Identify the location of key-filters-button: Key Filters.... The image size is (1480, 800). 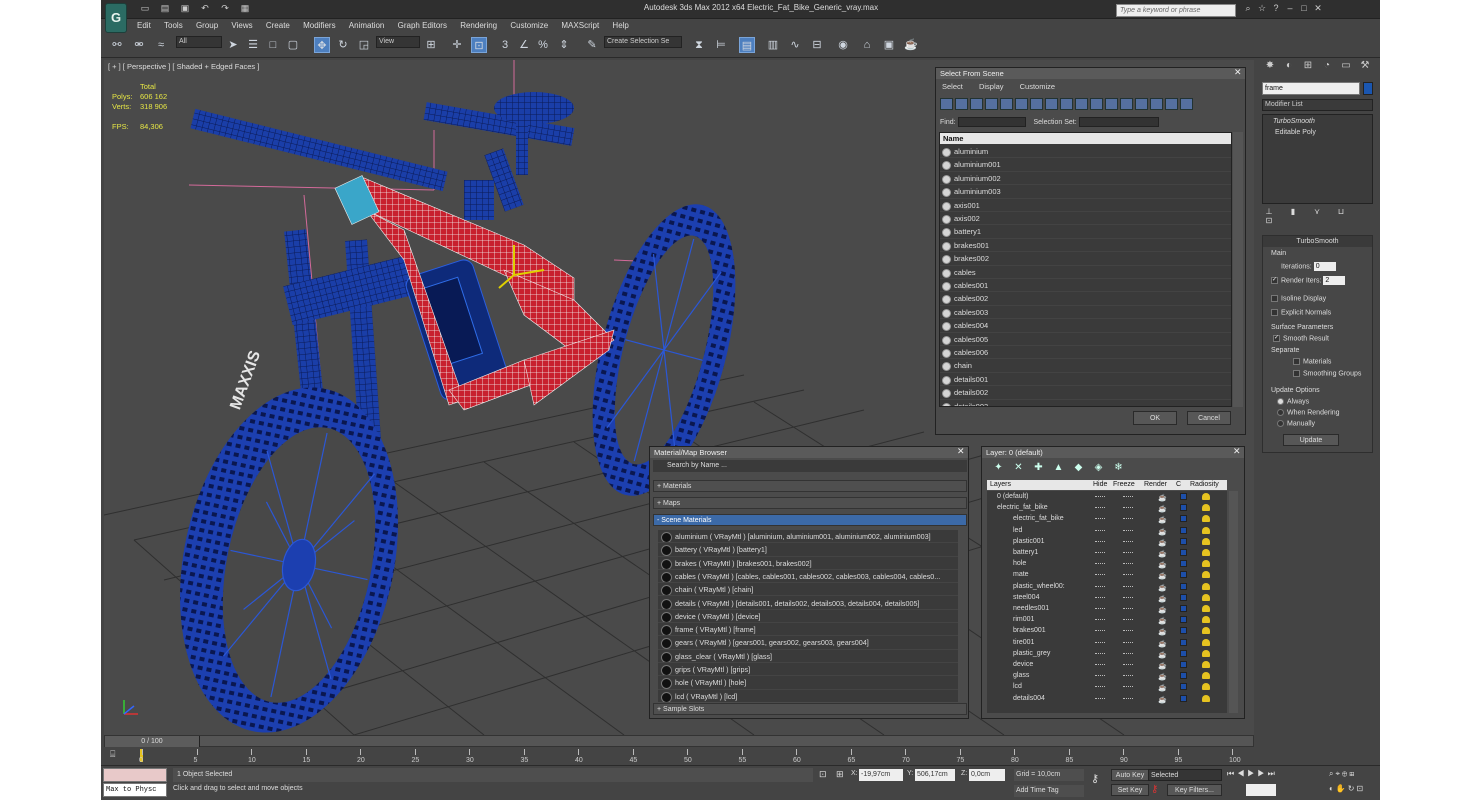
(1194, 790).